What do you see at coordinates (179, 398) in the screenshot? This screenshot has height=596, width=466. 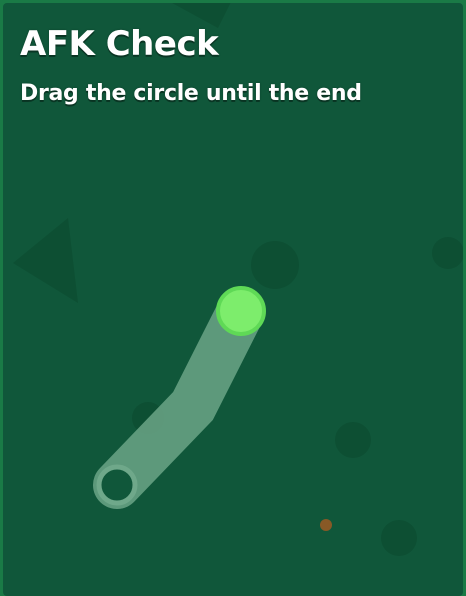 I see `drag-path-track` at bounding box center [179, 398].